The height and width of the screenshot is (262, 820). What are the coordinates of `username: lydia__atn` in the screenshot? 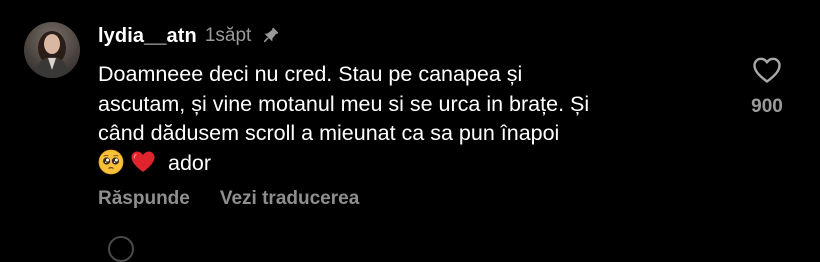 It's located at (147, 36).